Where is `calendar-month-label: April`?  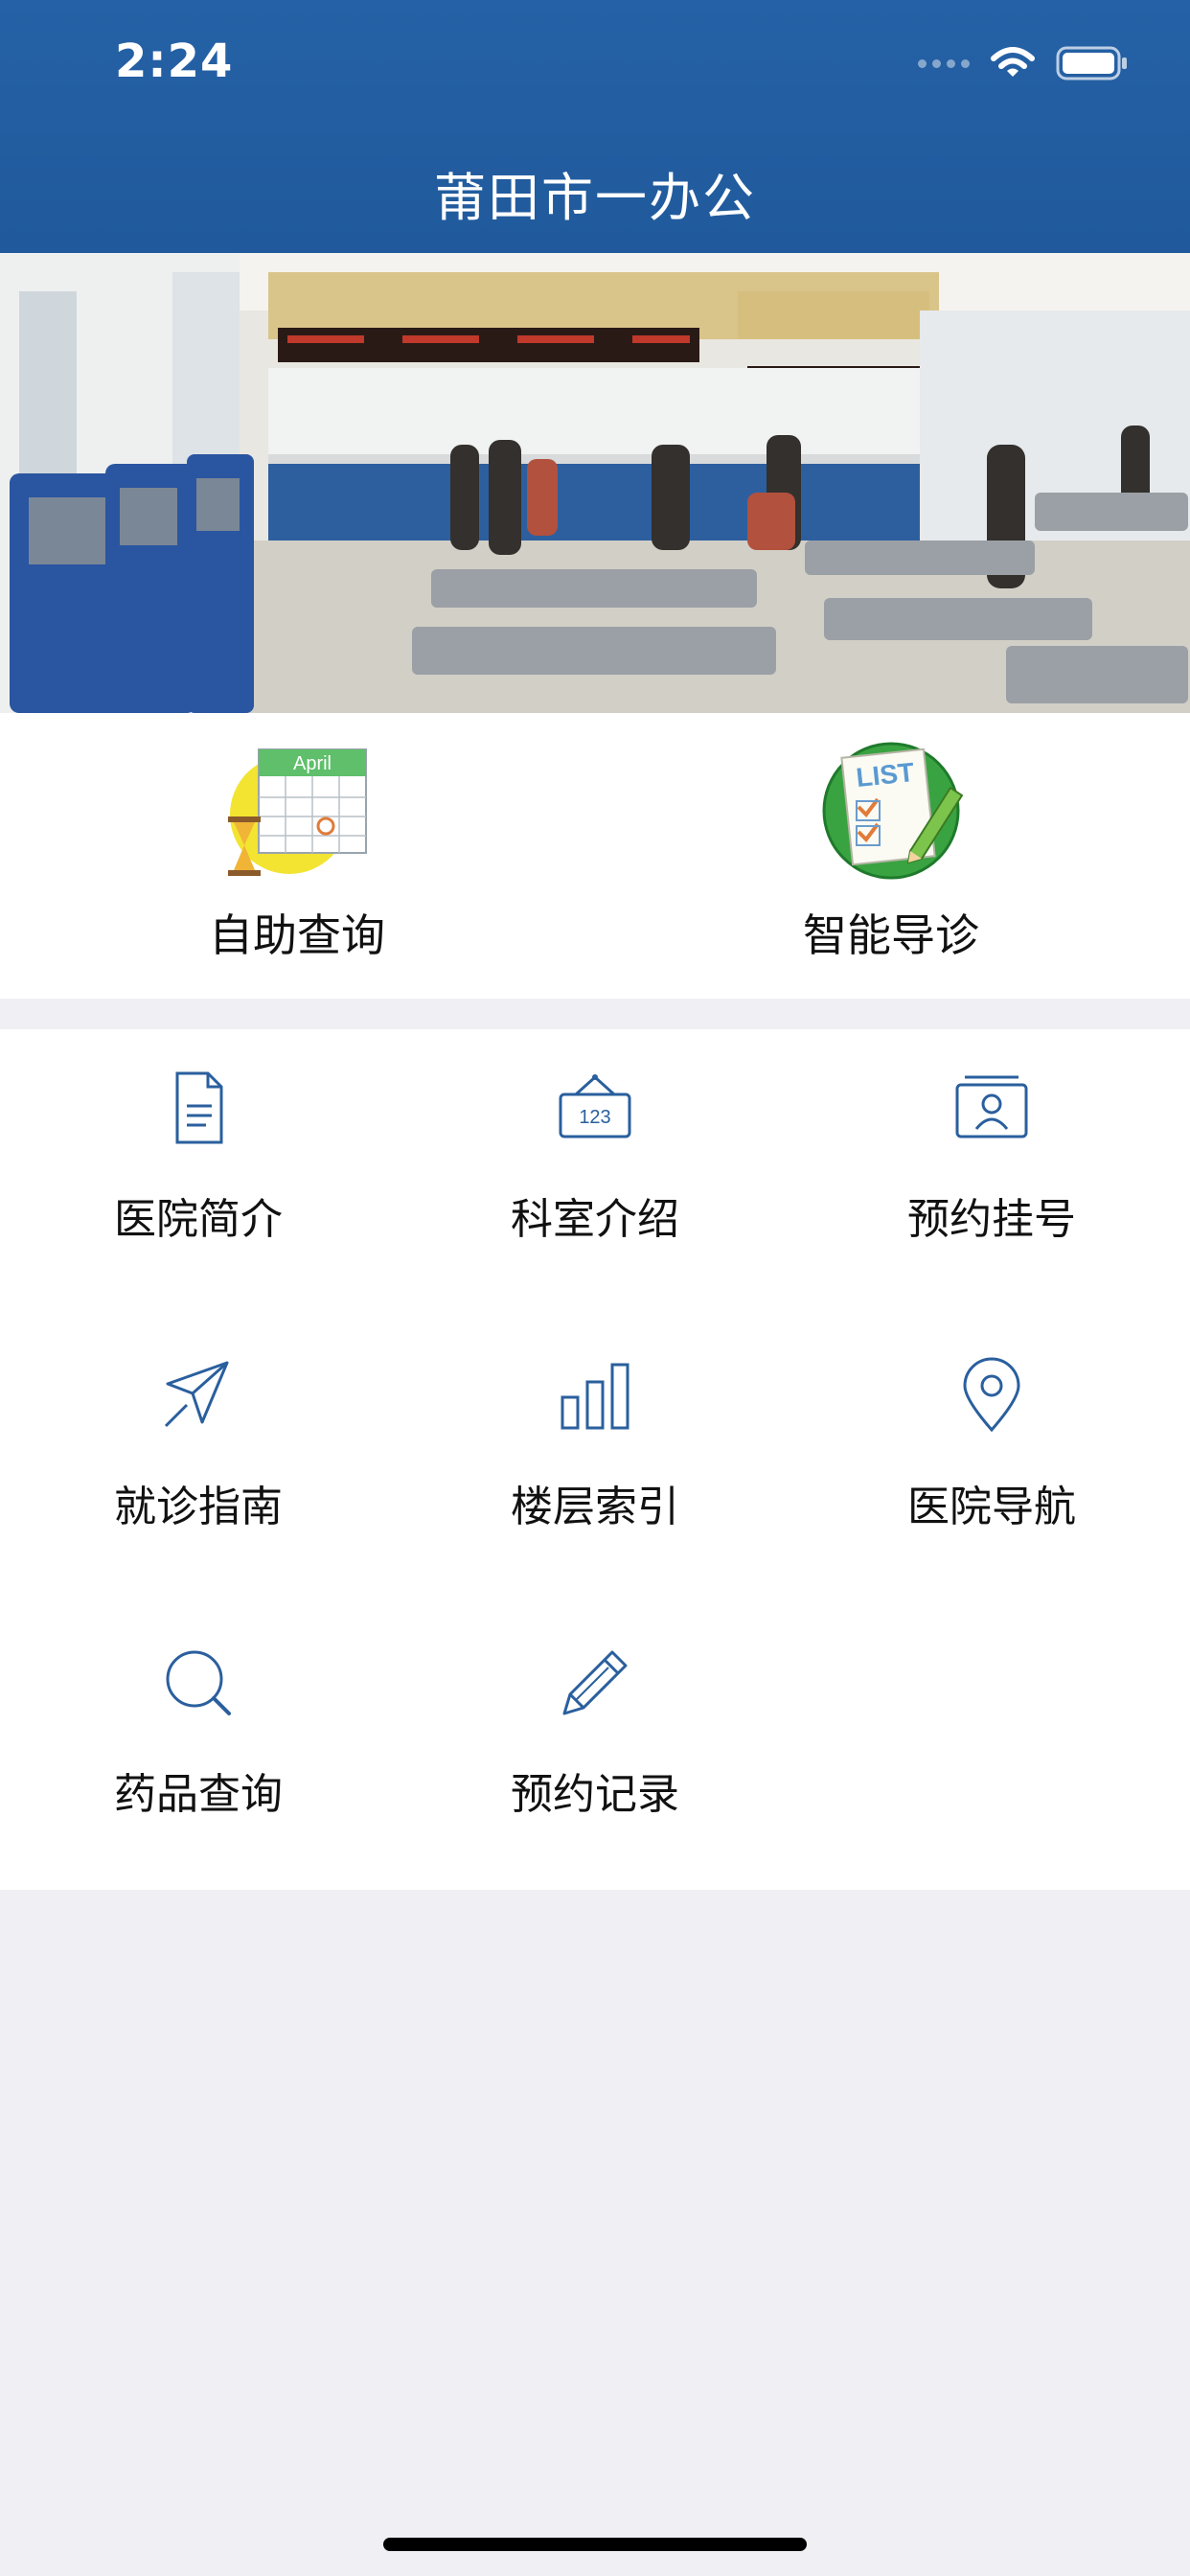 calendar-month-label: April is located at coordinates (312, 763).